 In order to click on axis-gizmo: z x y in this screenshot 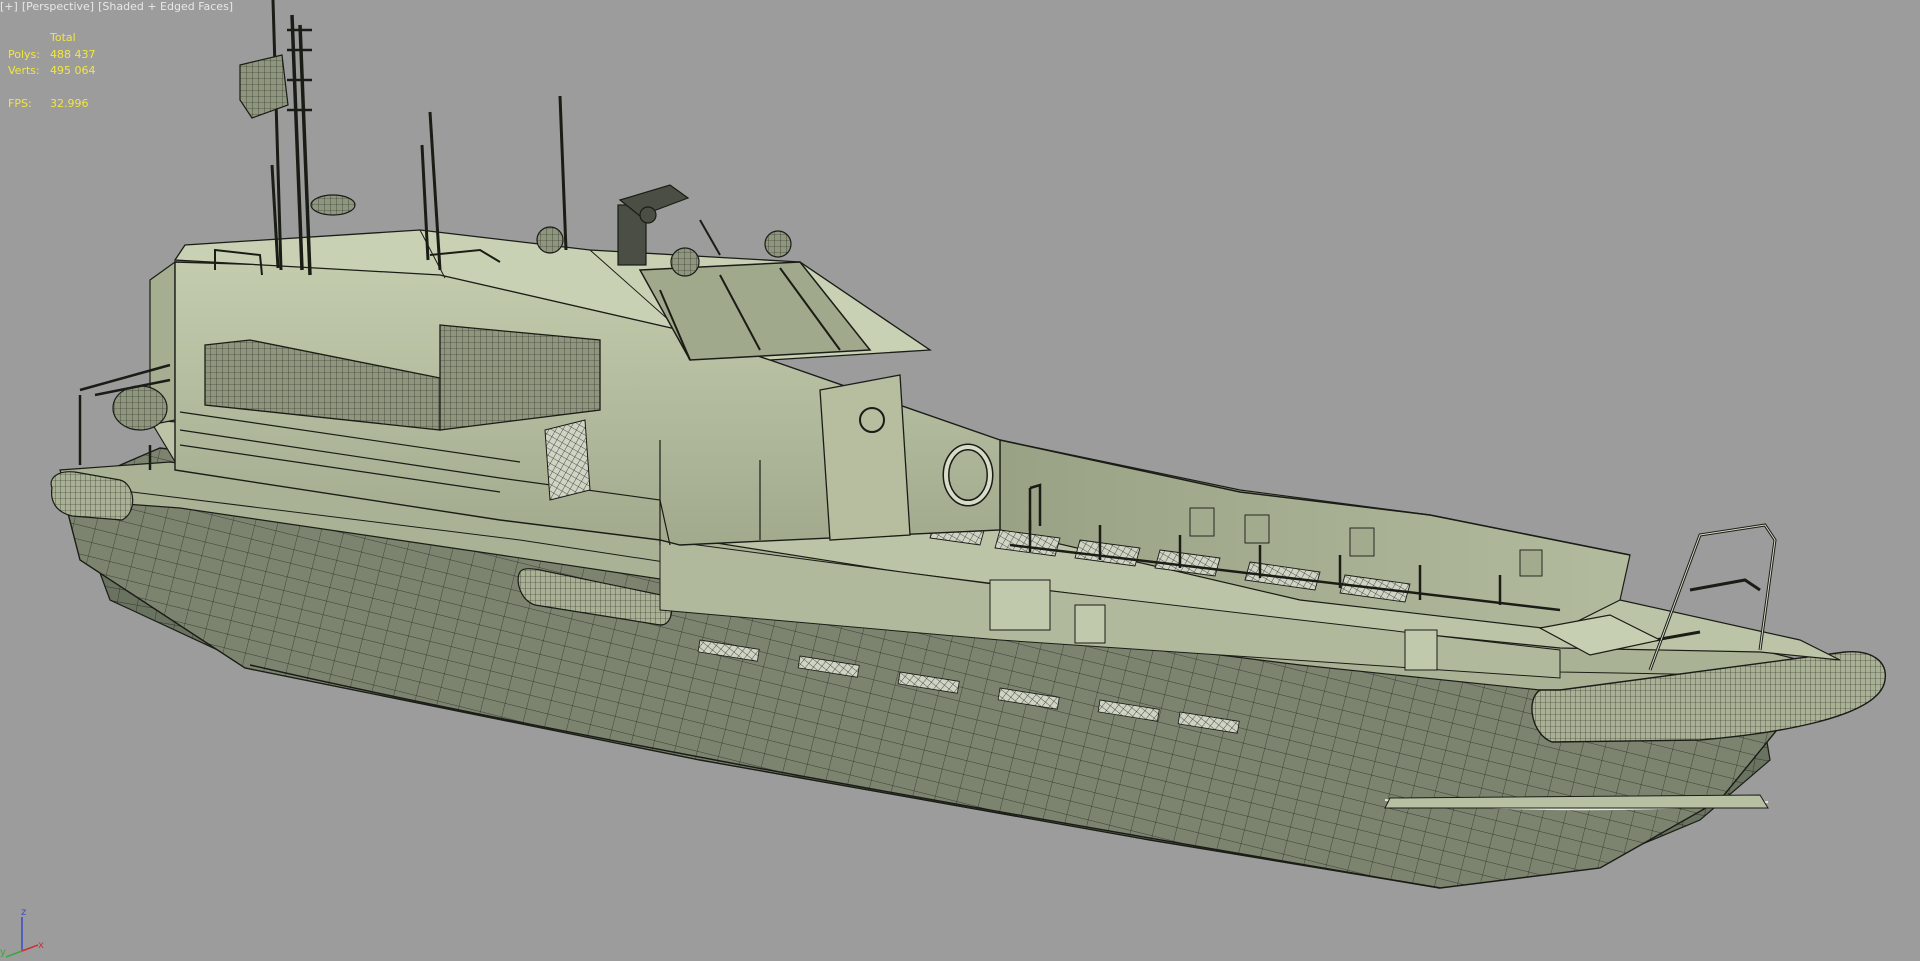, I will do `click(22, 932)`.